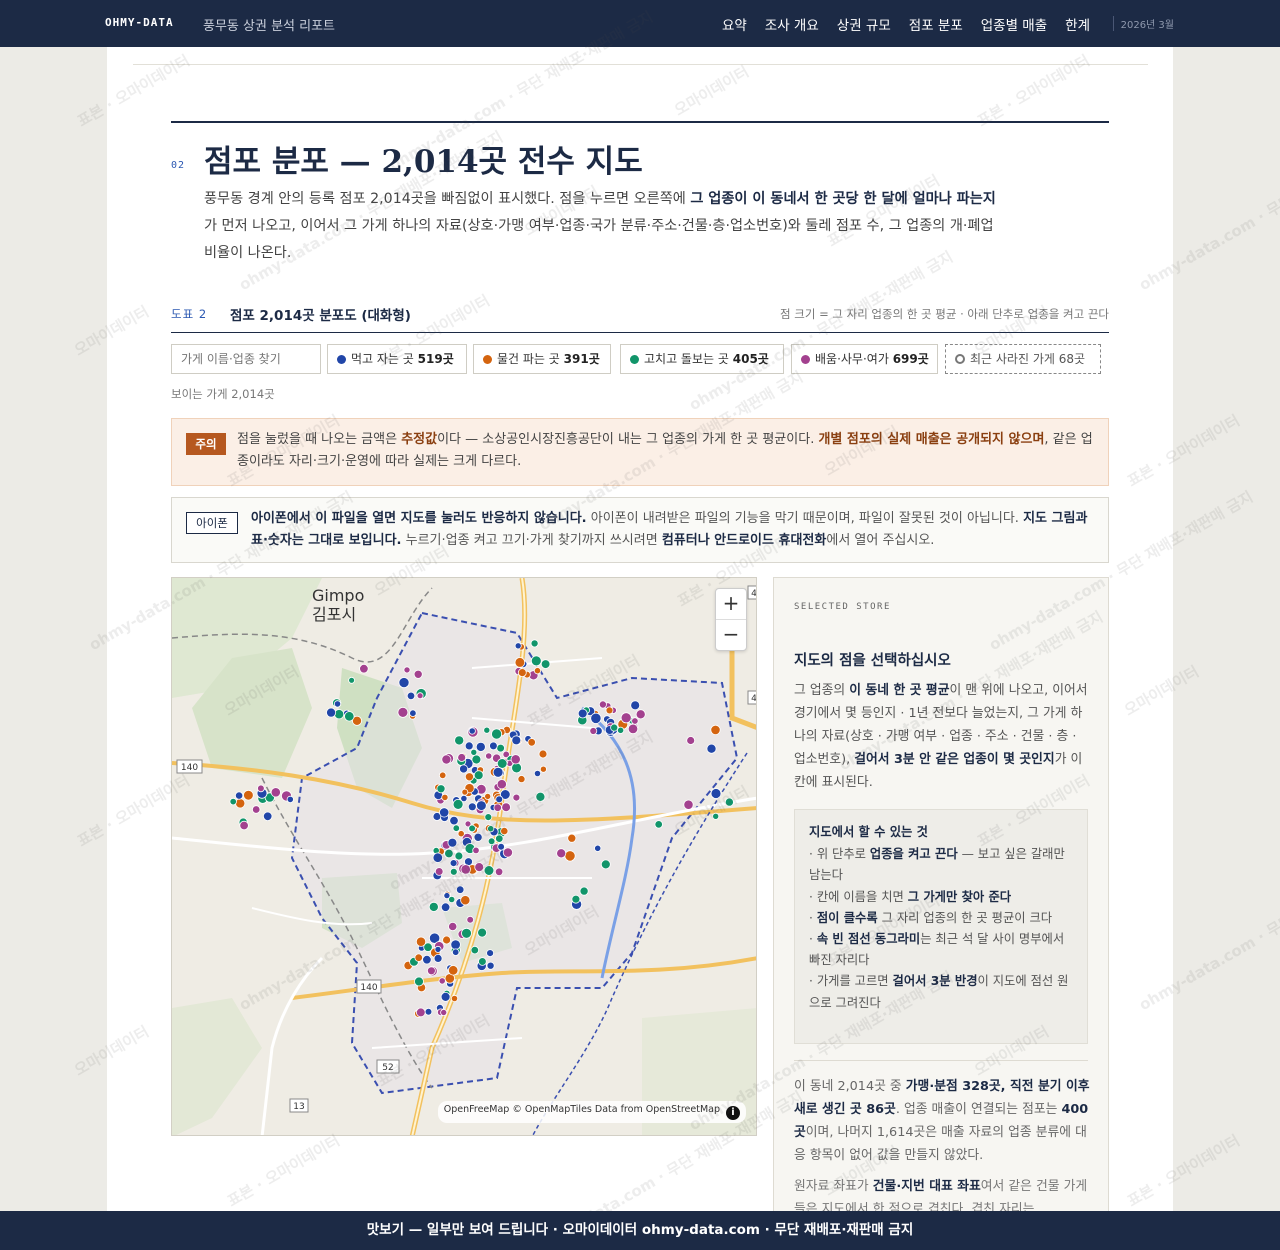 The height and width of the screenshot is (1250, 1280). What do you see at coordinates (397, 359) in the screenshot?
I see `filter-chip-food-lodging: 먹고 자는 곳 519곳` at bounding box center [397, 359].